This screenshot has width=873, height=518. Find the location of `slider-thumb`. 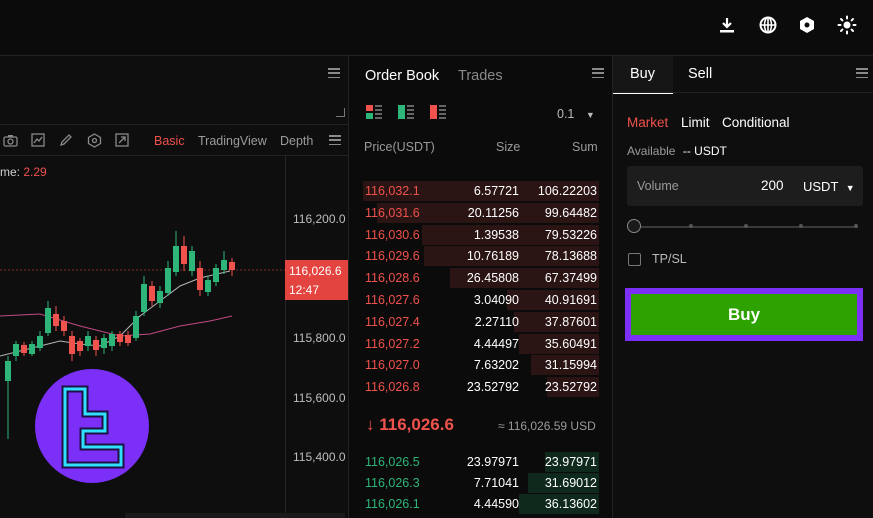

slider-thumb is located at coordinates (634, 226).